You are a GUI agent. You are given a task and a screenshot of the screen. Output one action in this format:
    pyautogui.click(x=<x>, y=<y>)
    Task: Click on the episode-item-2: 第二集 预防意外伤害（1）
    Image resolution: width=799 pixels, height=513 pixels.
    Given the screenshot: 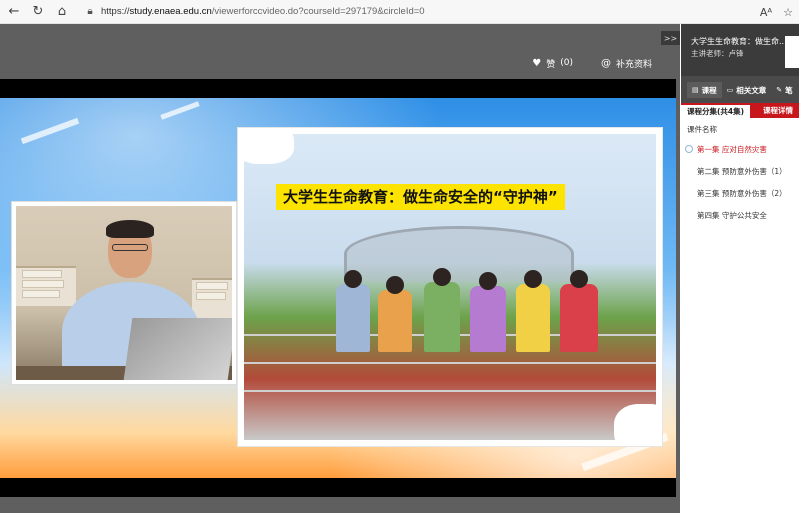 What is the action you would take?
    pyautogui.click(x=740, y=171)
    